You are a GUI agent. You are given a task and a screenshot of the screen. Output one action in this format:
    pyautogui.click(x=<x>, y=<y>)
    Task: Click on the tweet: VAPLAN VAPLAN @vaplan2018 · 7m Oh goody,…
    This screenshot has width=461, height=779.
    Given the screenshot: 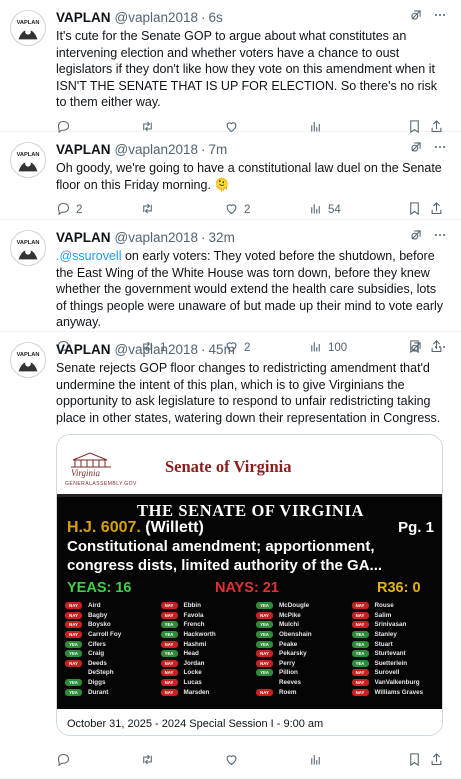 What is the action you would take?
    pyautogui.click(x=230, y=176)
    